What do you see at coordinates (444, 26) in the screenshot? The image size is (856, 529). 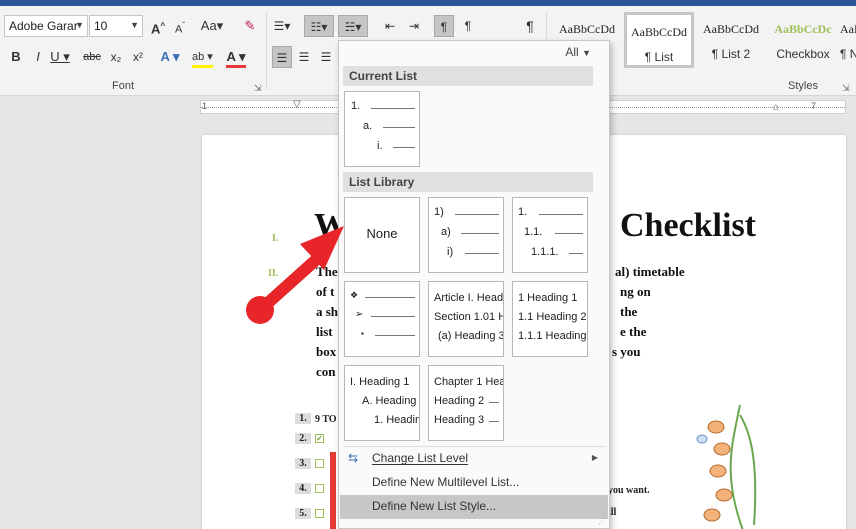 I see `ltr-icon: ¶` at bounding box center [444, 26].